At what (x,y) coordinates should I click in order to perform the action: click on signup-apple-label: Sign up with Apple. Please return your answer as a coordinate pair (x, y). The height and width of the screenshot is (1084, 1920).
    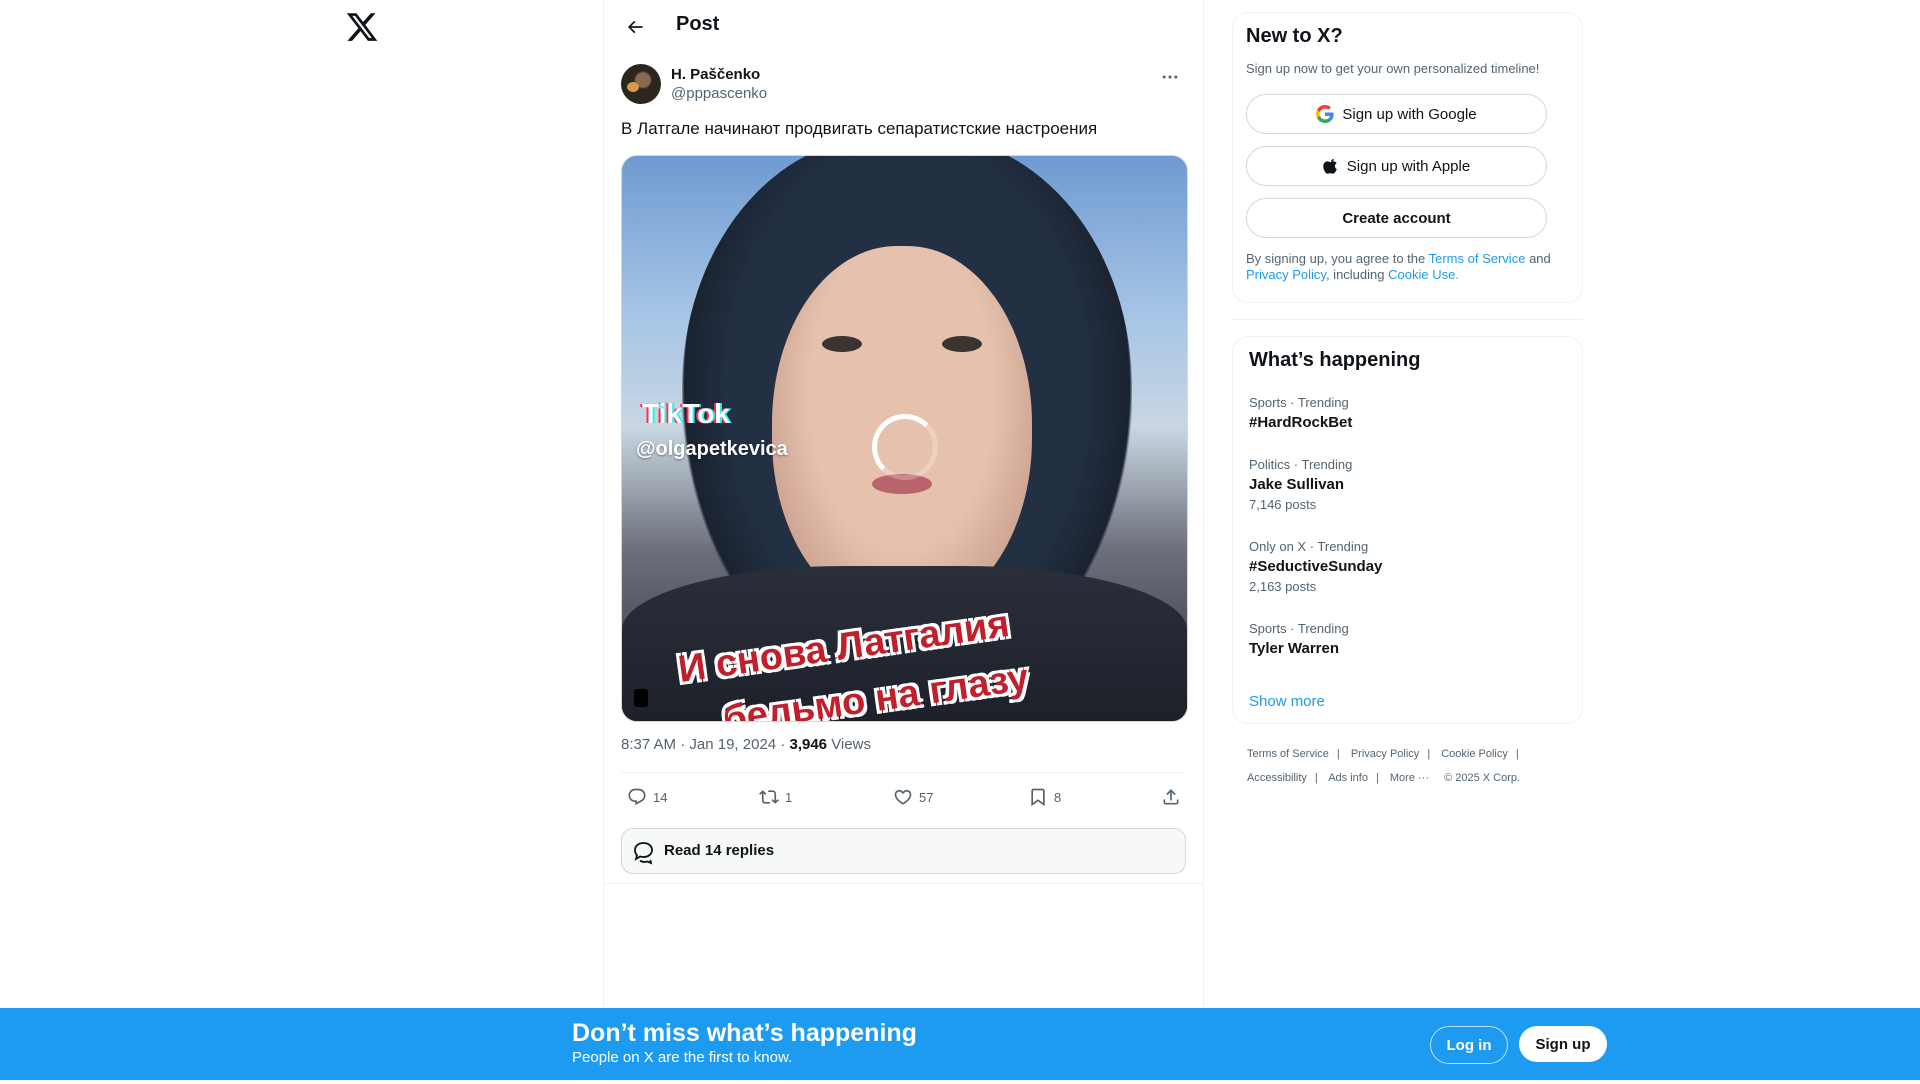
    Looking at the image, I should click on (1408, 166).